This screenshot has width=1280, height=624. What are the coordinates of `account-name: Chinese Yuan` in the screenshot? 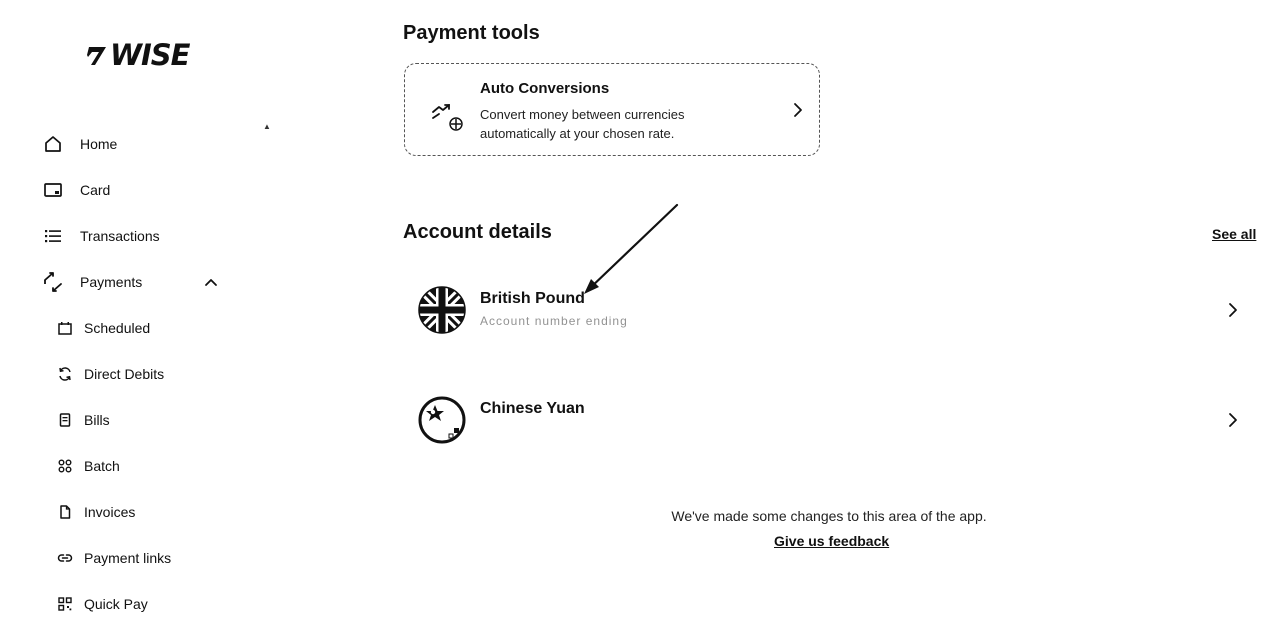 It's located at (532, 408).